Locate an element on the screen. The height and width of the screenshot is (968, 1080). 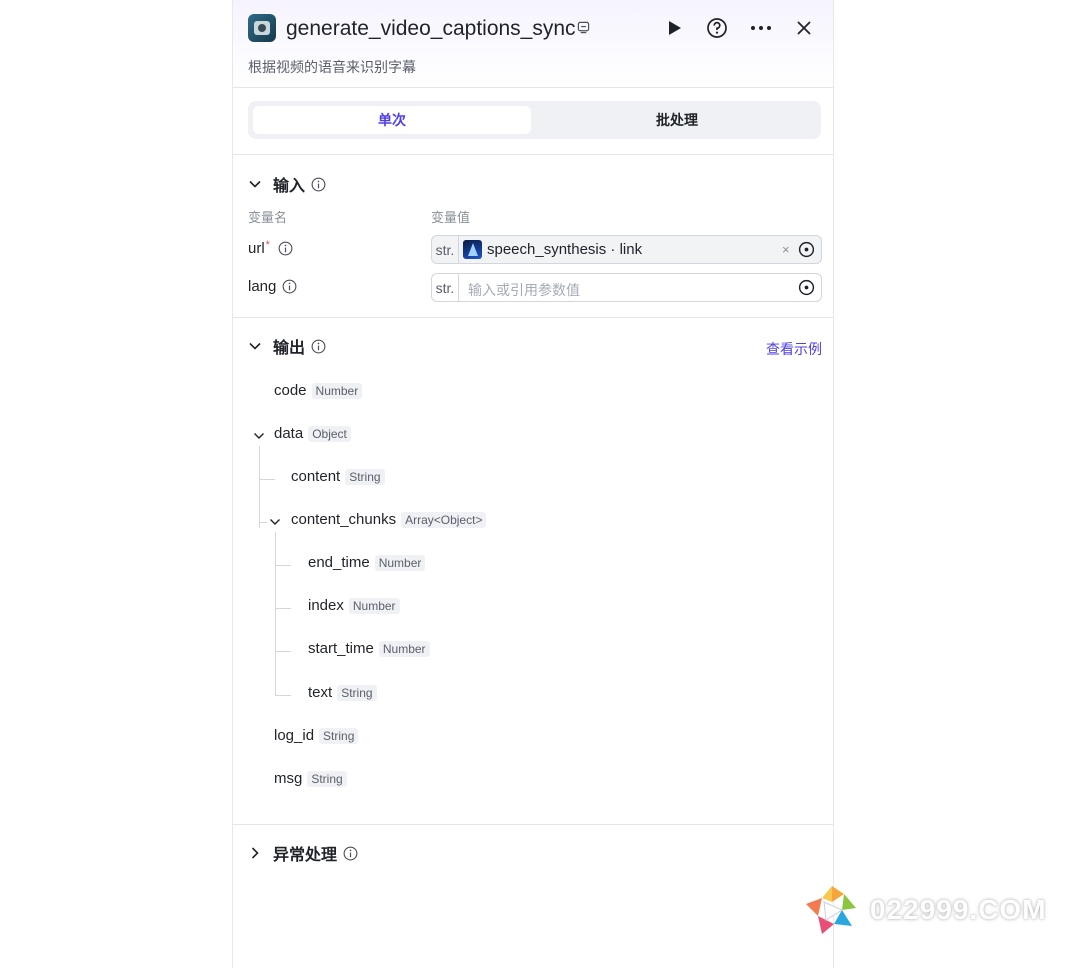
more-icon is located at coordinates (761, 28).